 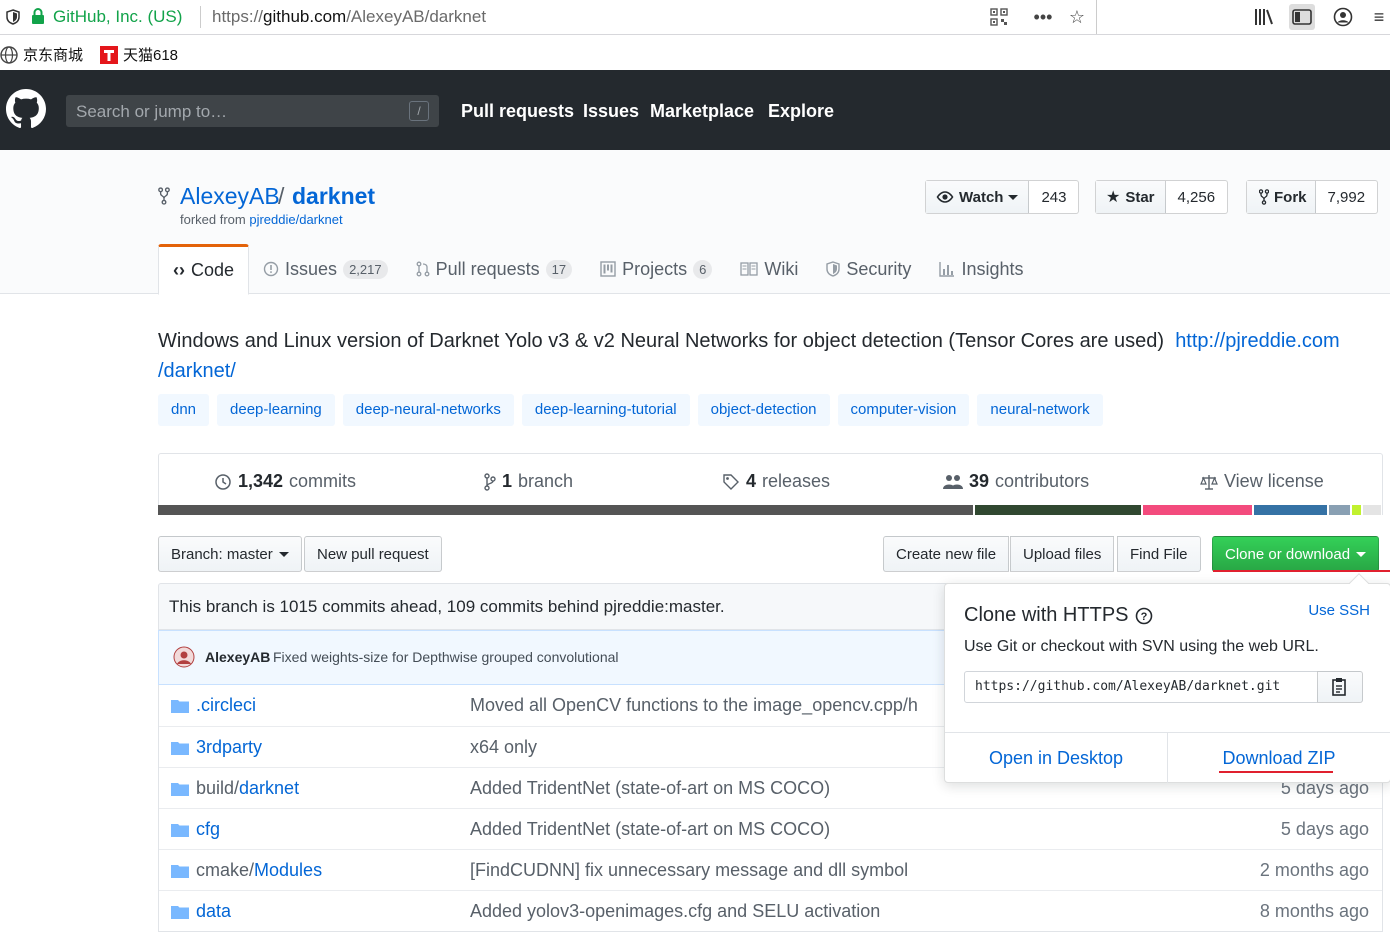 What do you see at coordinates (1281, 197) in the screenshot?
I see `fork-button: Fork` at bounding box center [1281, 197].